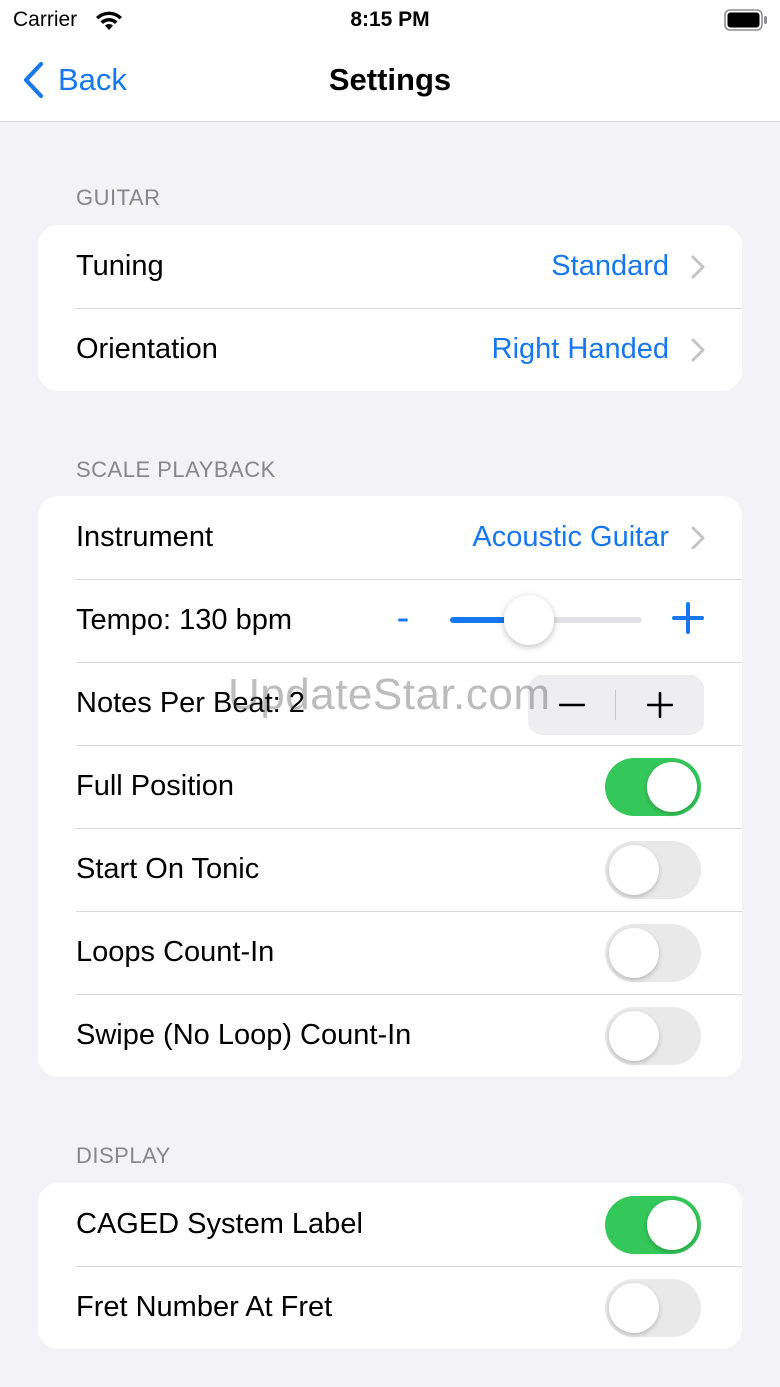 The image size is (780, 1387). Describe the element at coordinates (528, 620) in the screenshot. I see `tempo-slider-thumb` at that location.